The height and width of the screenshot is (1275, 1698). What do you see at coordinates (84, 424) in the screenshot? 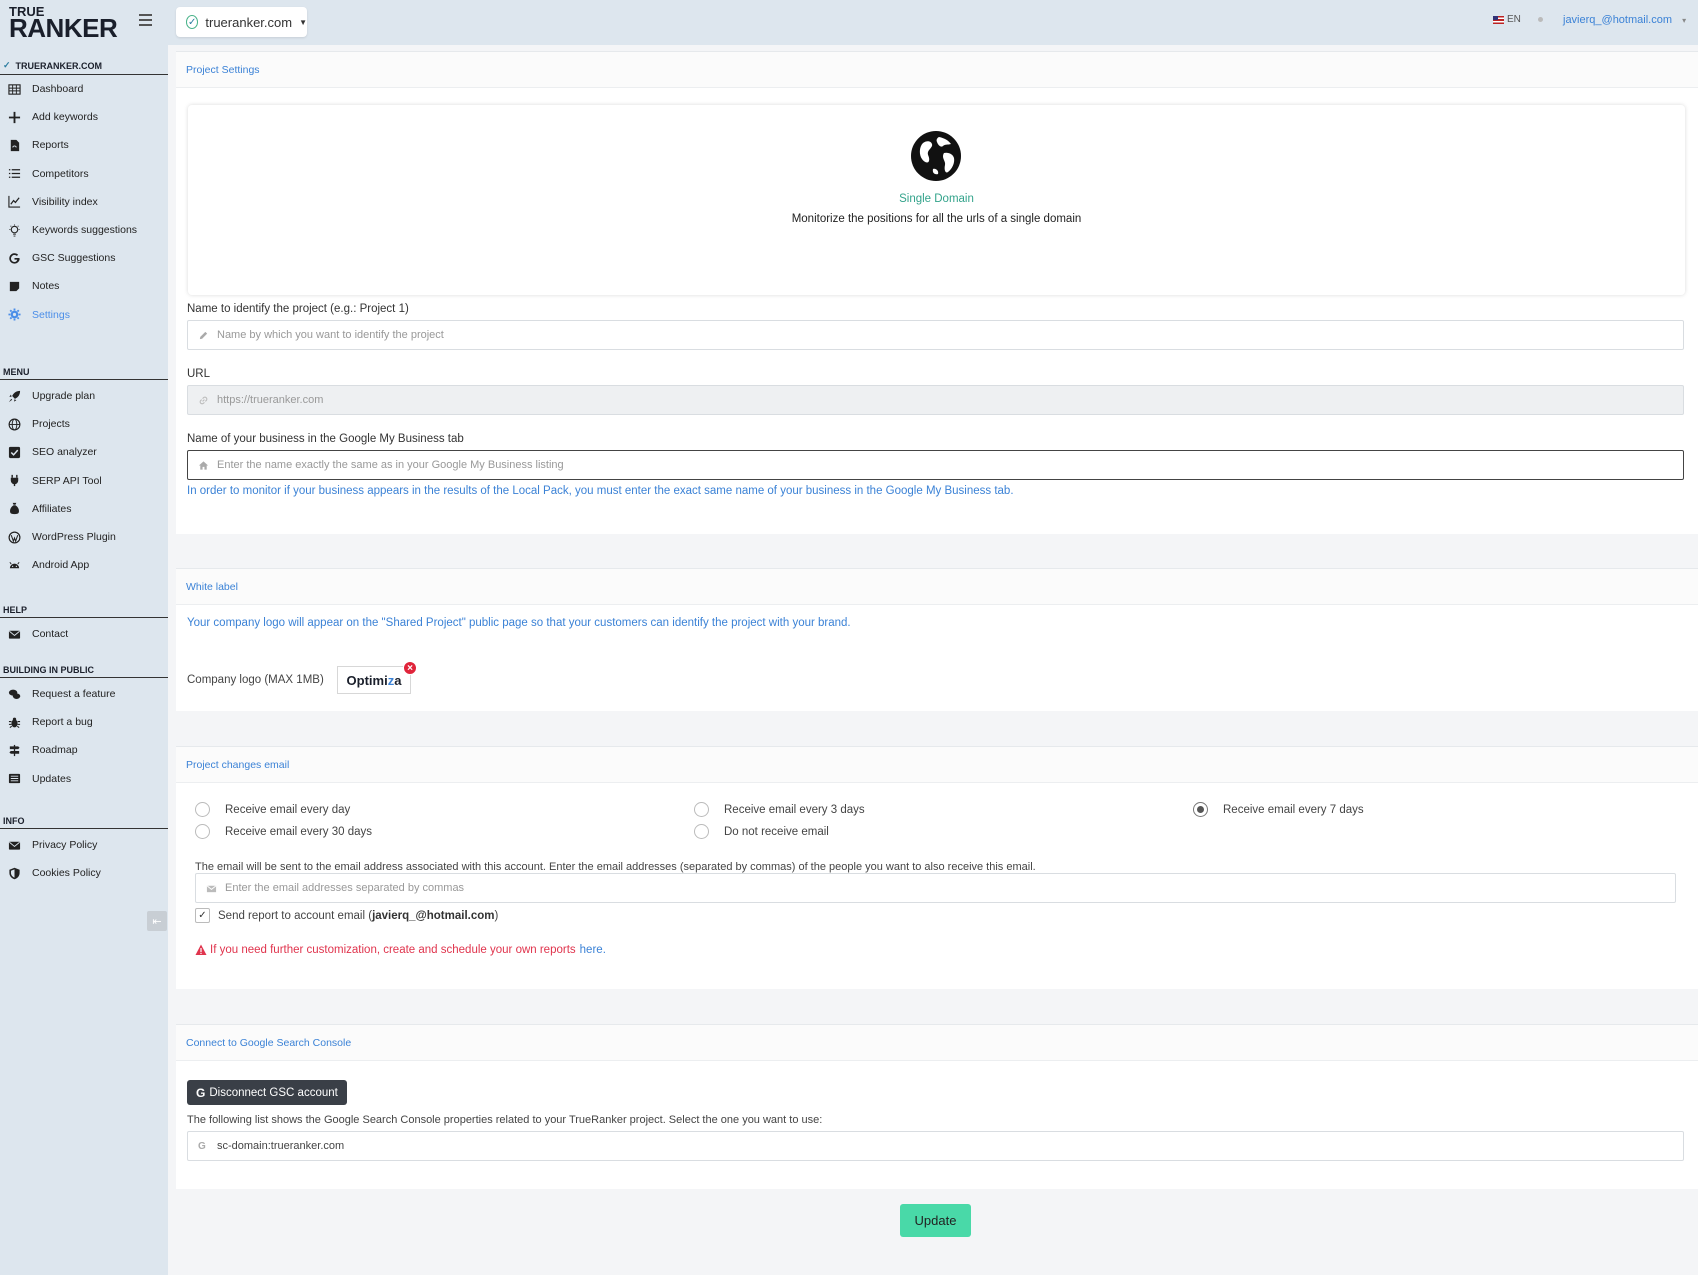
I see `sidebar-item-projects: Projects` at bounding box center [84, 424].